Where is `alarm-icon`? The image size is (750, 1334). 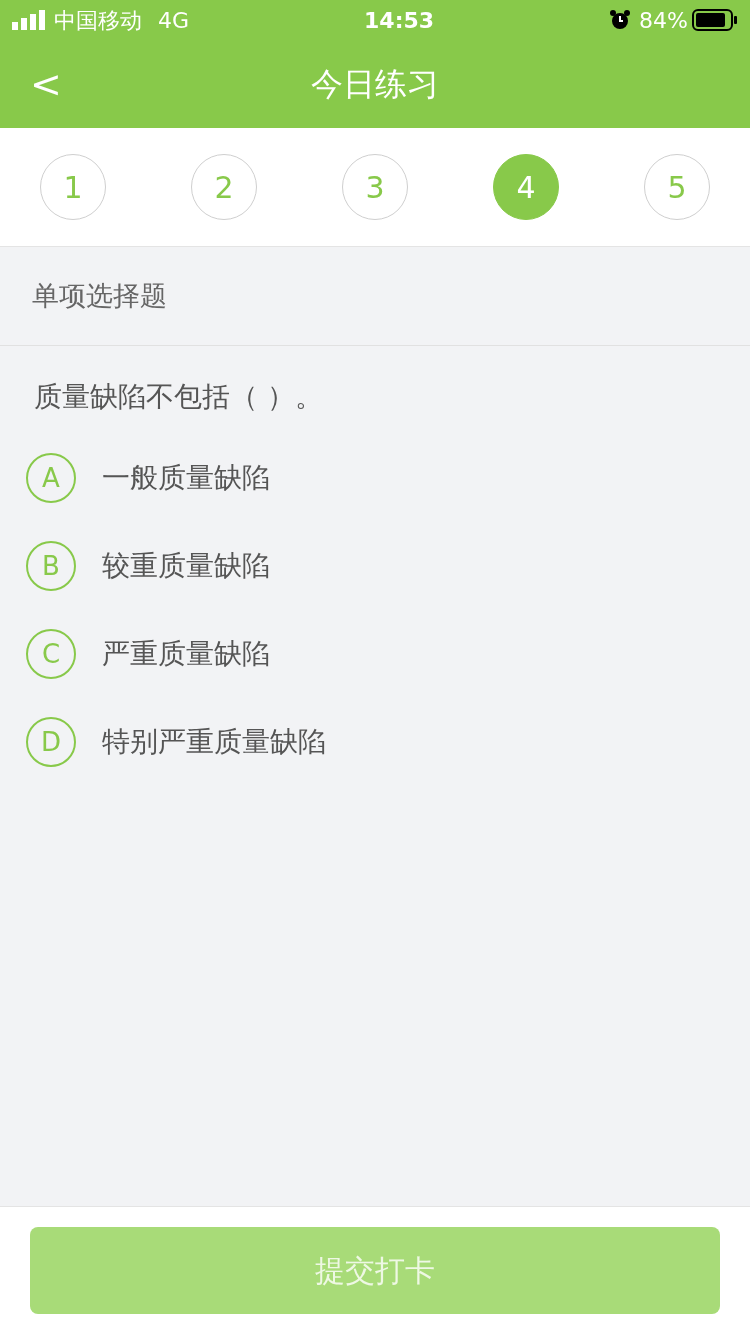
alarm-icon is located at coordinates (620, 20).